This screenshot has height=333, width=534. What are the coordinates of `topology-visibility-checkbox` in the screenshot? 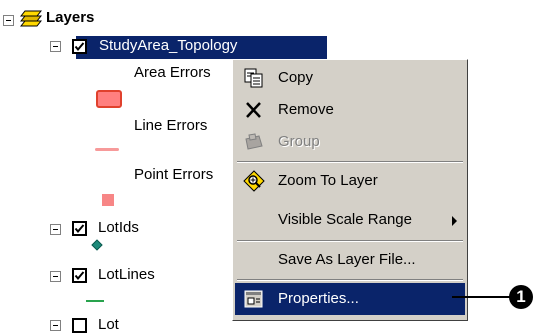 It's located at (79, 46).